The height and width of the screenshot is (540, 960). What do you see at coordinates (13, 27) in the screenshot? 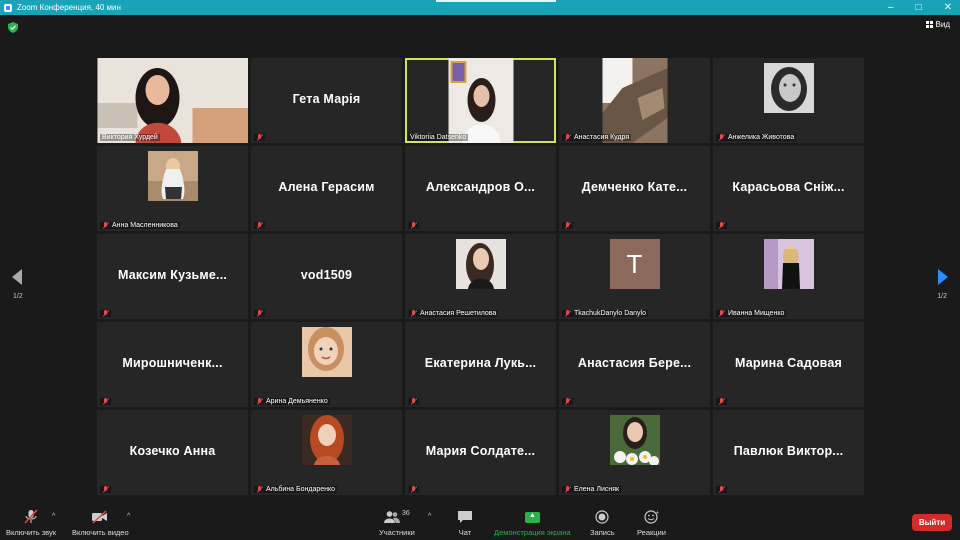
I see `shield-icon` at bounding box center [13, 27].